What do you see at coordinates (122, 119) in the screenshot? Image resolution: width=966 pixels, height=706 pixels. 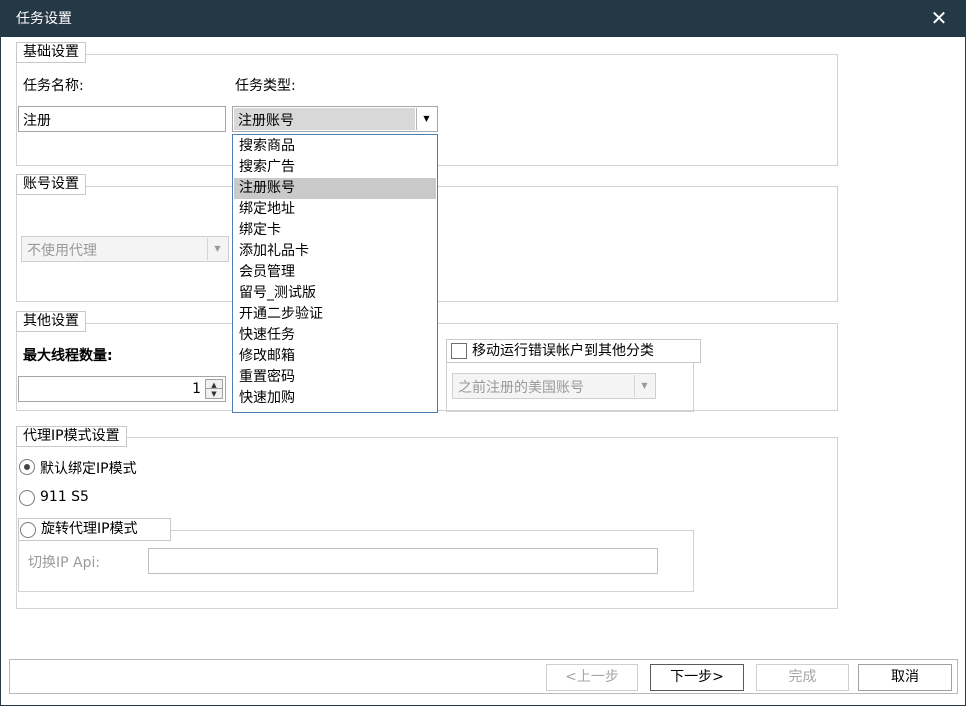 I see `task-name-input: 注册` at bounding box center [122, 119].